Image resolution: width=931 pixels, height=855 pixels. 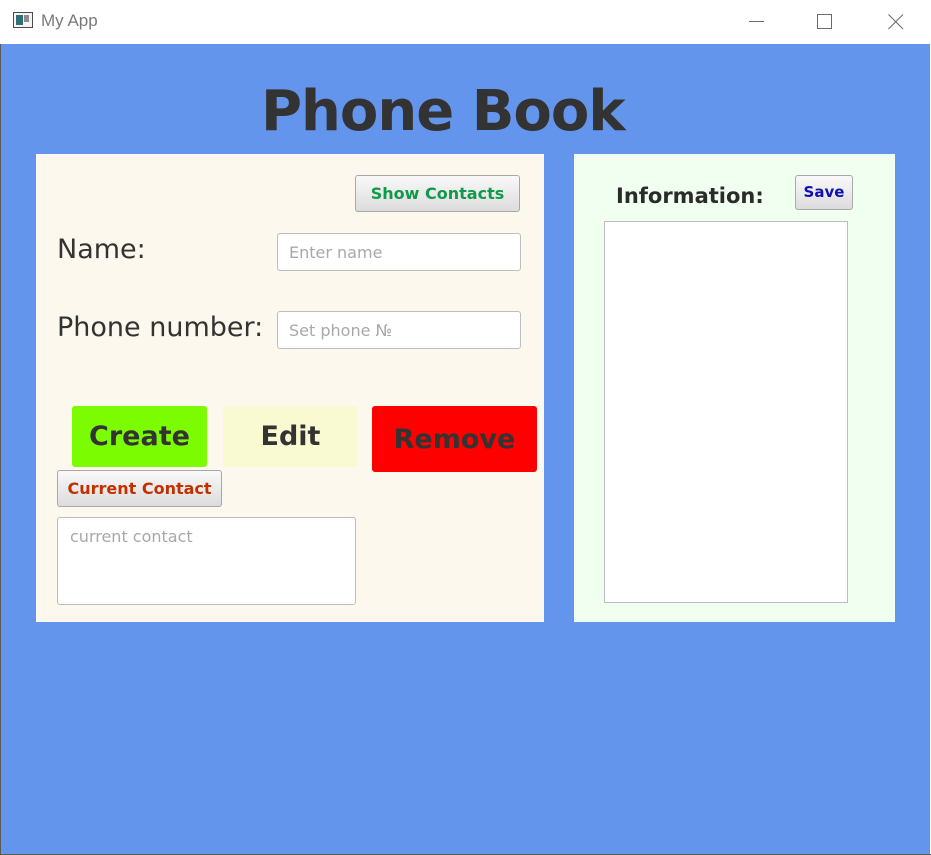 I want to click on title-bar: My App, so click(x=465, y=22).